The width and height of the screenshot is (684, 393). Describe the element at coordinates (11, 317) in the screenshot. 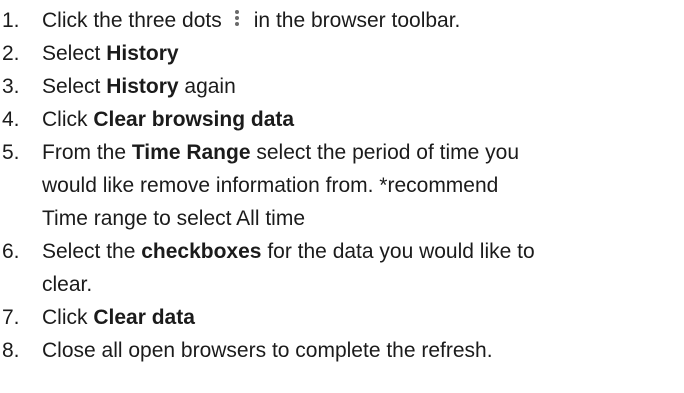

I see `step-number: 7.` at that location.